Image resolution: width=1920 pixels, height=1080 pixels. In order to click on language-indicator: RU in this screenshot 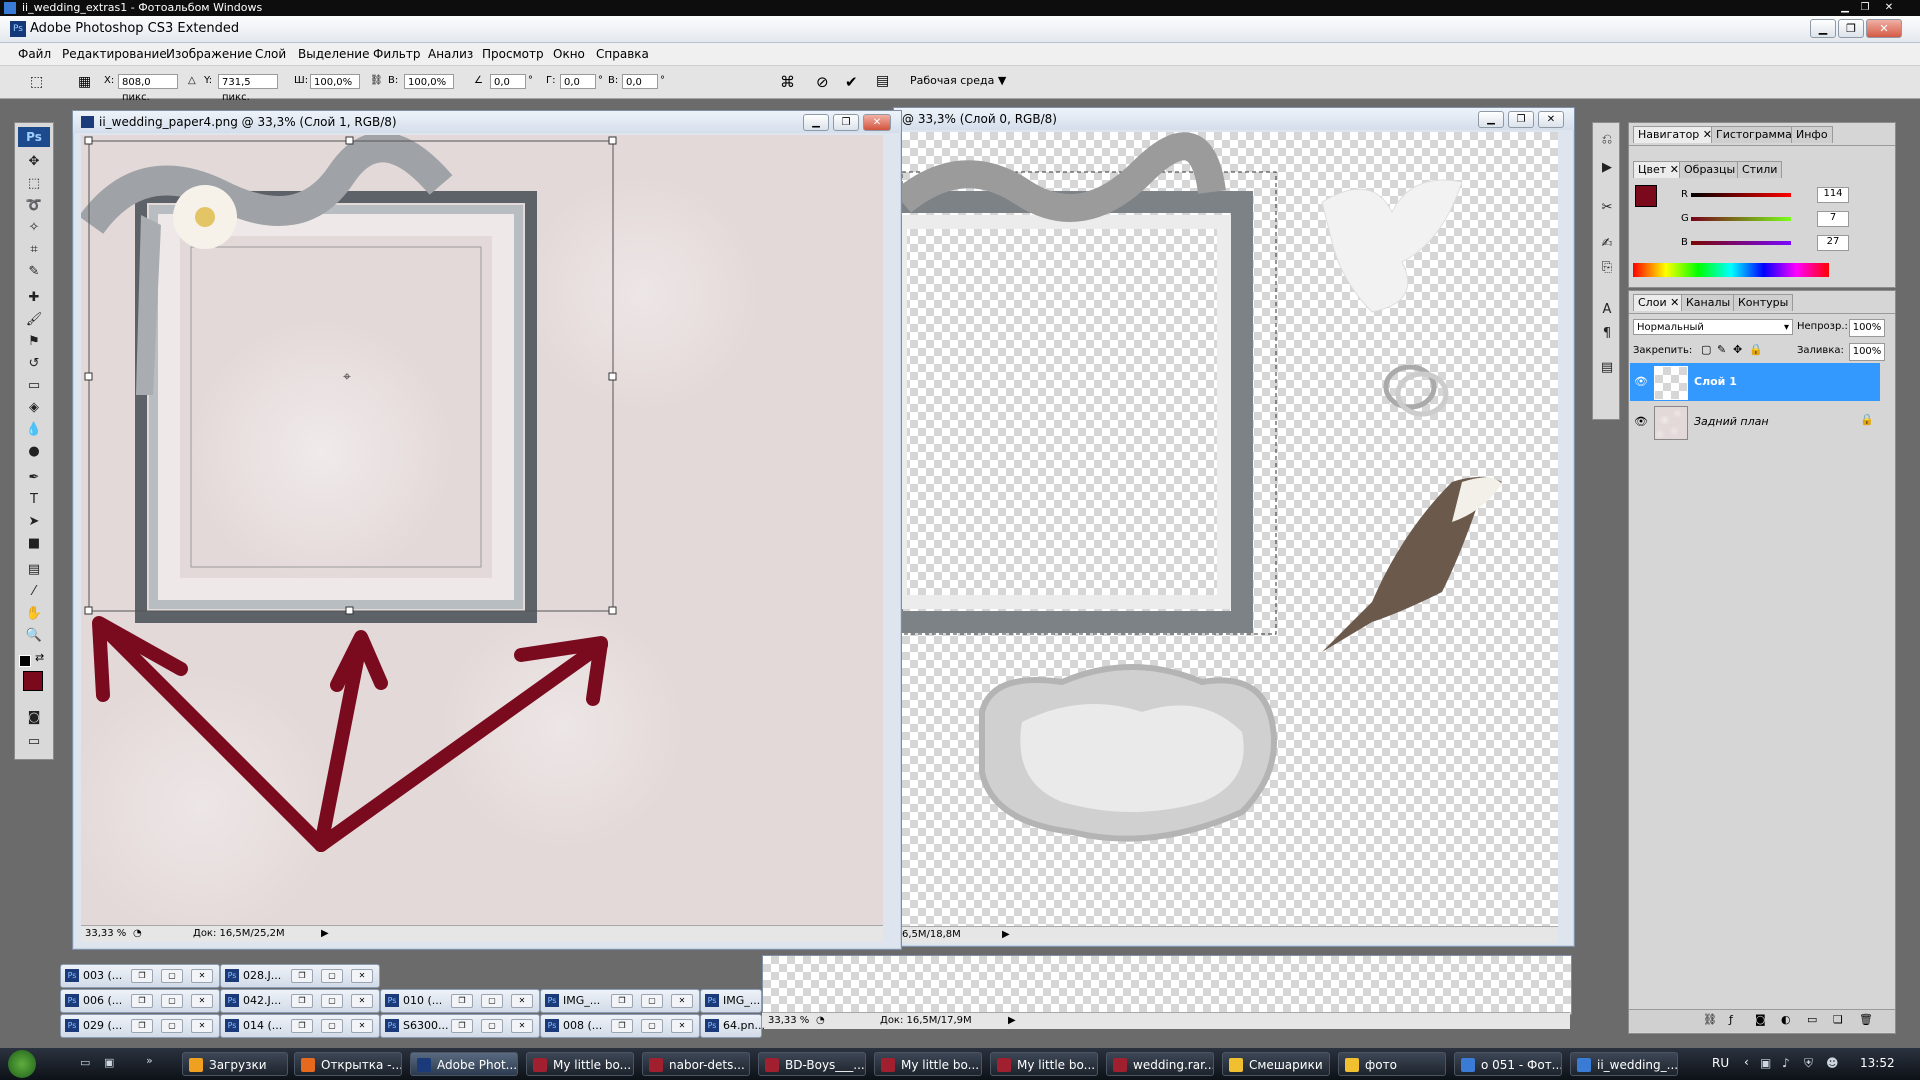, I will do `click(1720, 1063)`.